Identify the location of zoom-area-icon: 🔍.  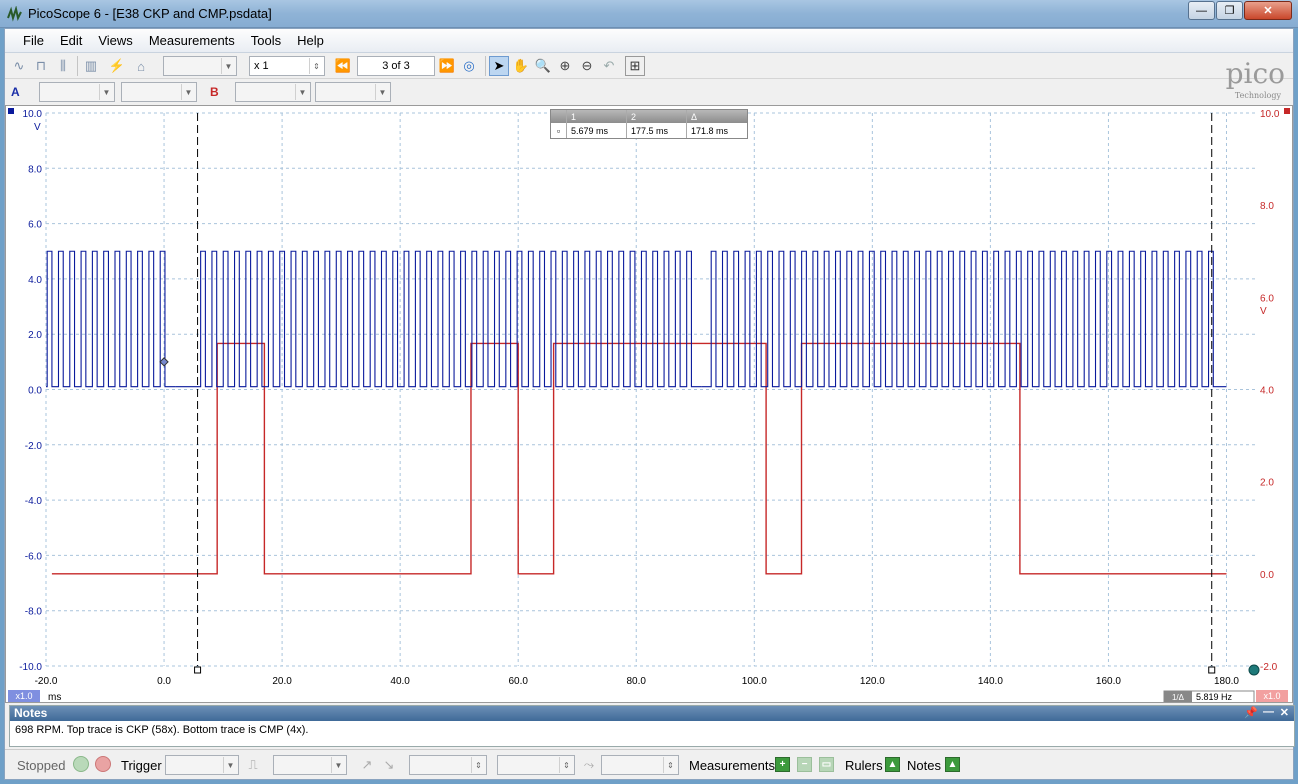
(543, 66).